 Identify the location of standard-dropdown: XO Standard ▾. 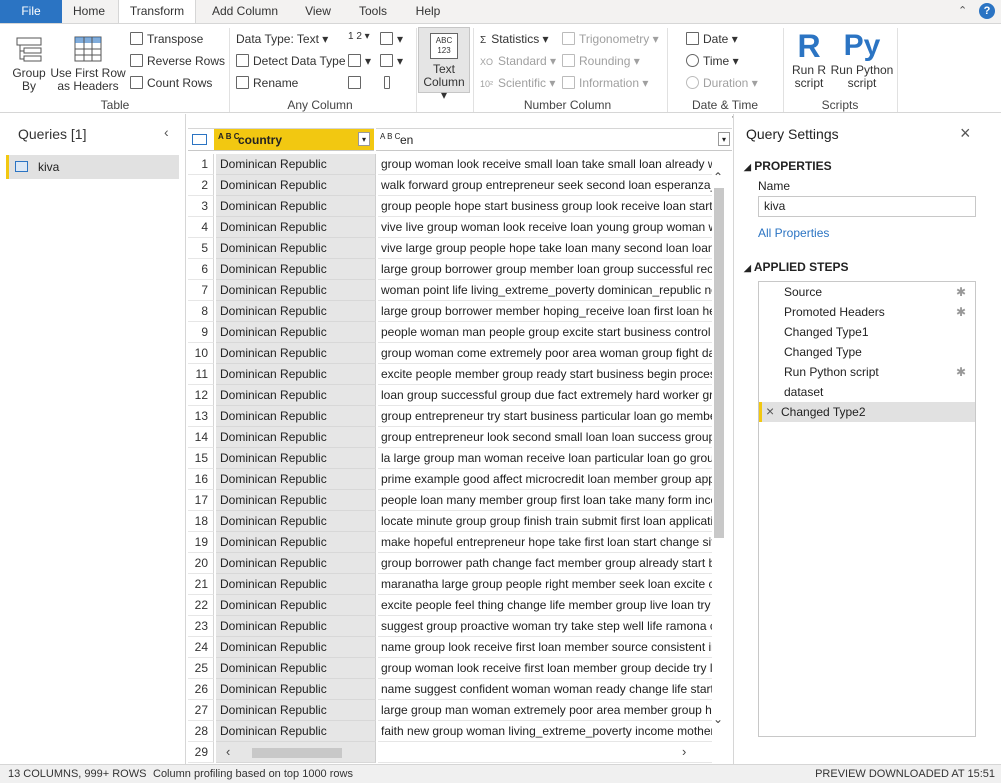
(518, 61).